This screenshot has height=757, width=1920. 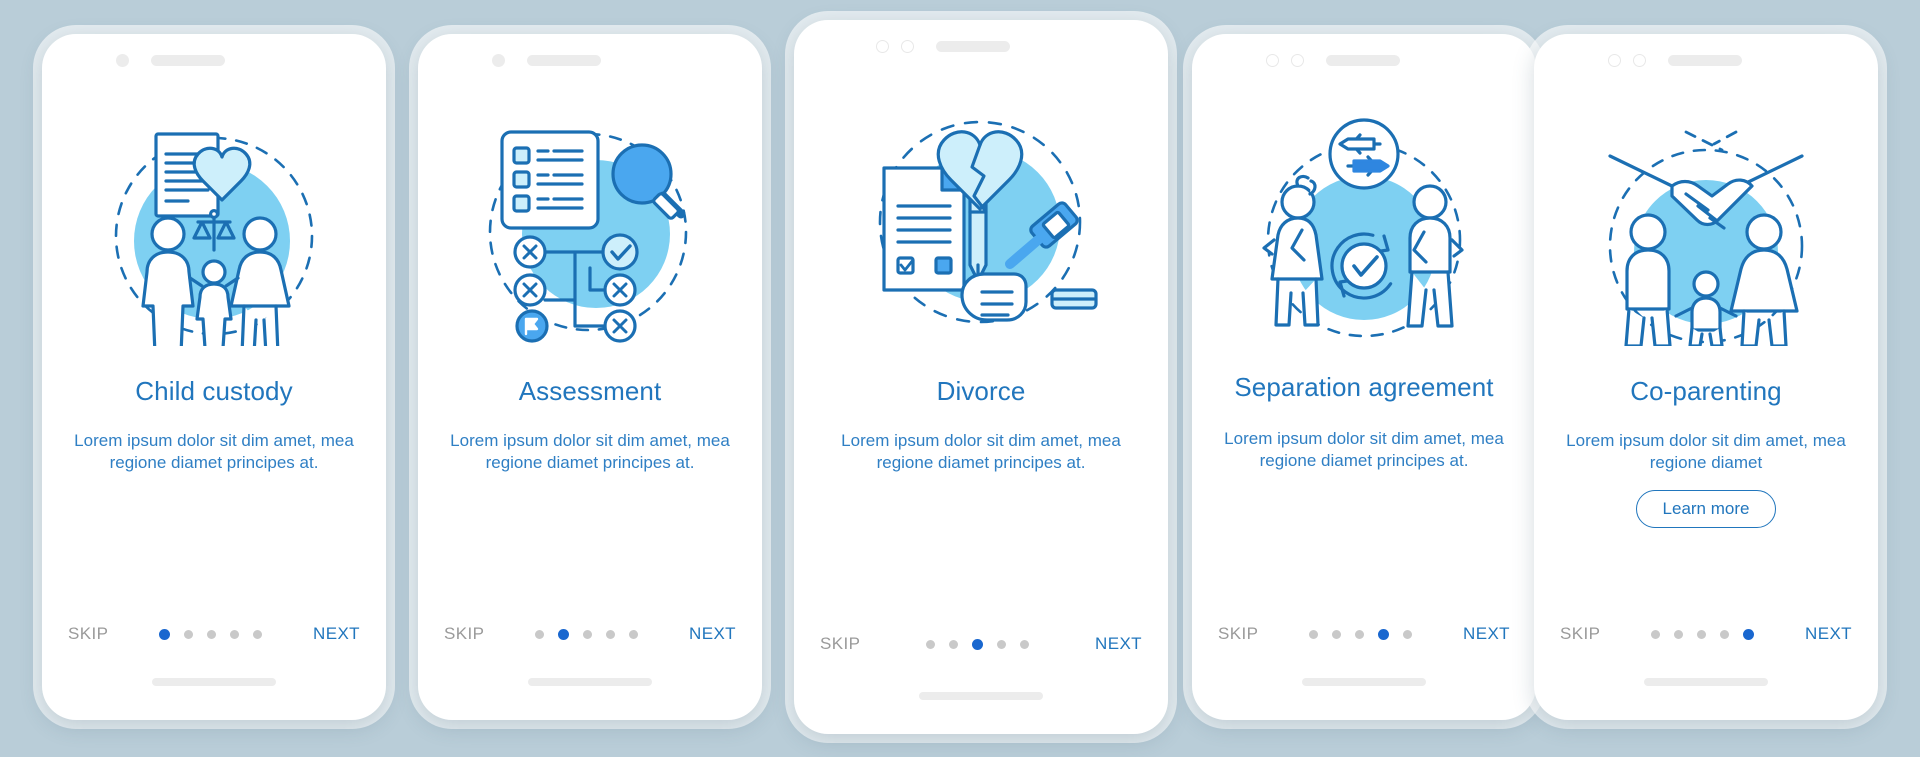 What do you see at coordinates (981, 219) in the screenshot?
I see `illustration-document-pen-broken-heart-gavel` at bounding box center [981, 219].